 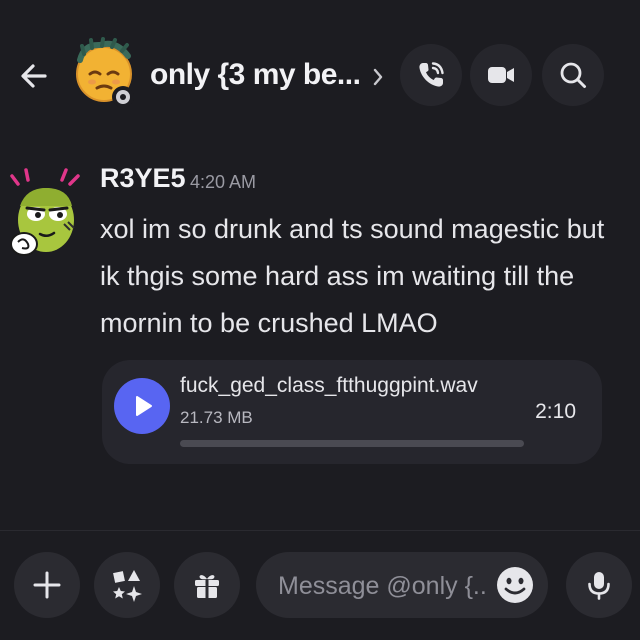 I want to click on apps-icon, so click(x=127, y=586).